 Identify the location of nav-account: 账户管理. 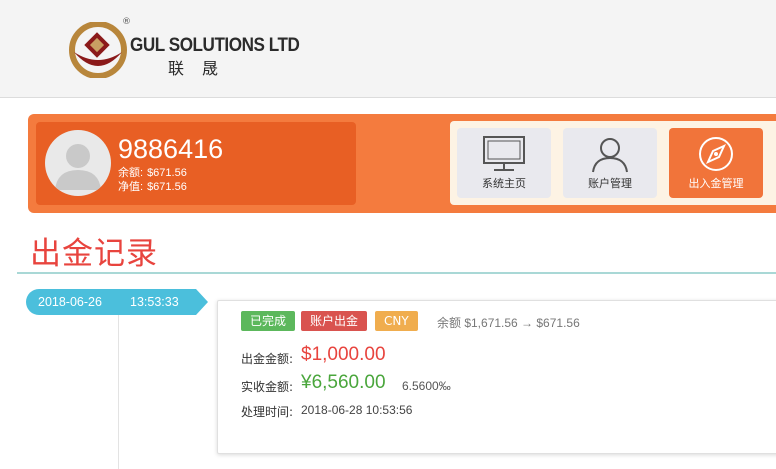
(610, 163).